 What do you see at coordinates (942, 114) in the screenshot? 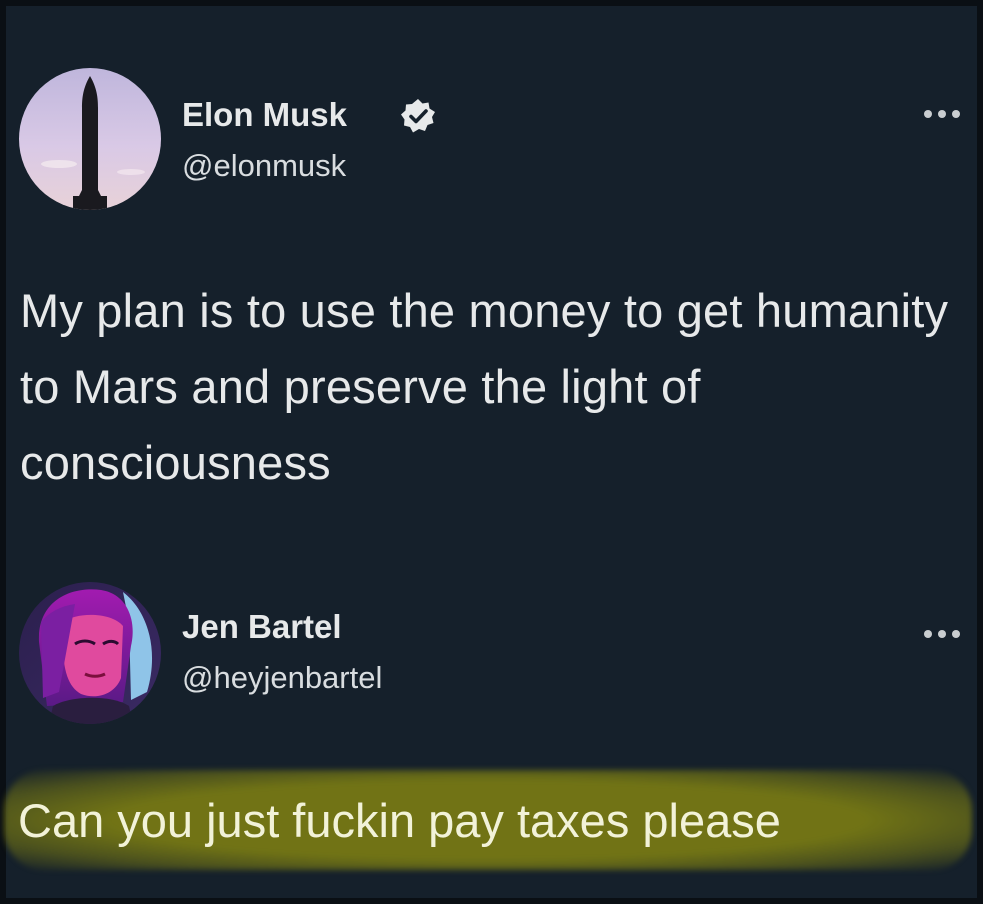
I see `more-options-icon` at bounding box center [942, 114].